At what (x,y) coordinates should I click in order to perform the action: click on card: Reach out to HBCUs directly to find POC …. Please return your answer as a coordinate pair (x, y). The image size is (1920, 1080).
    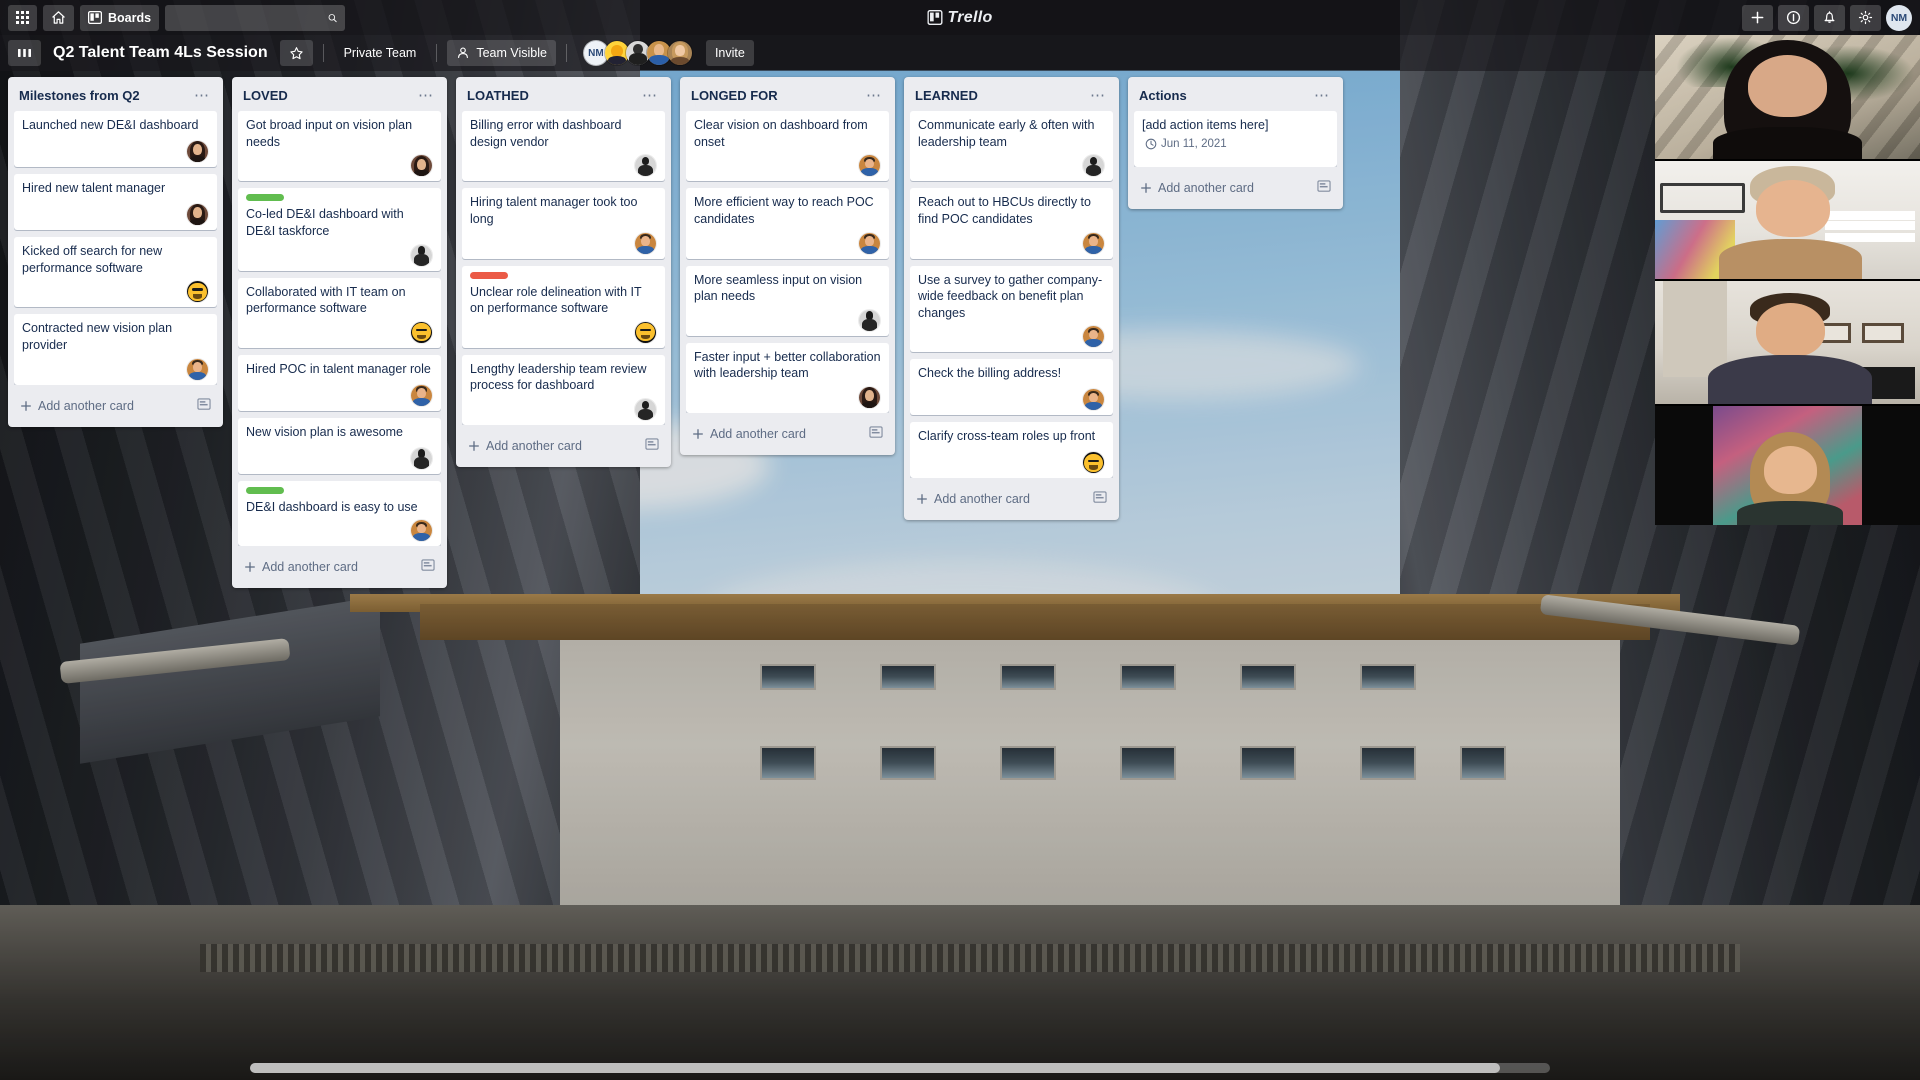
    Looking at the image, I should click on (1011, 223).